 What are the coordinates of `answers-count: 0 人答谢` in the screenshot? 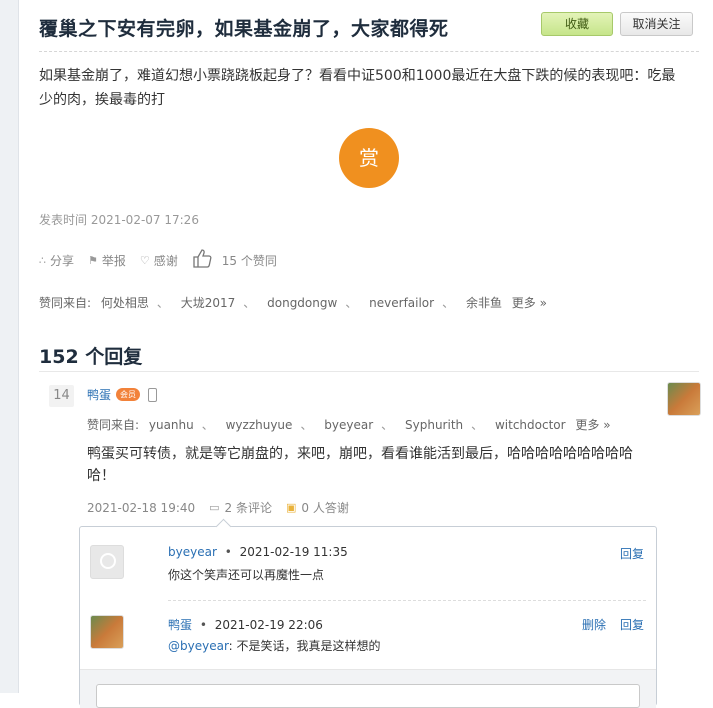 It's located at (325, 508).